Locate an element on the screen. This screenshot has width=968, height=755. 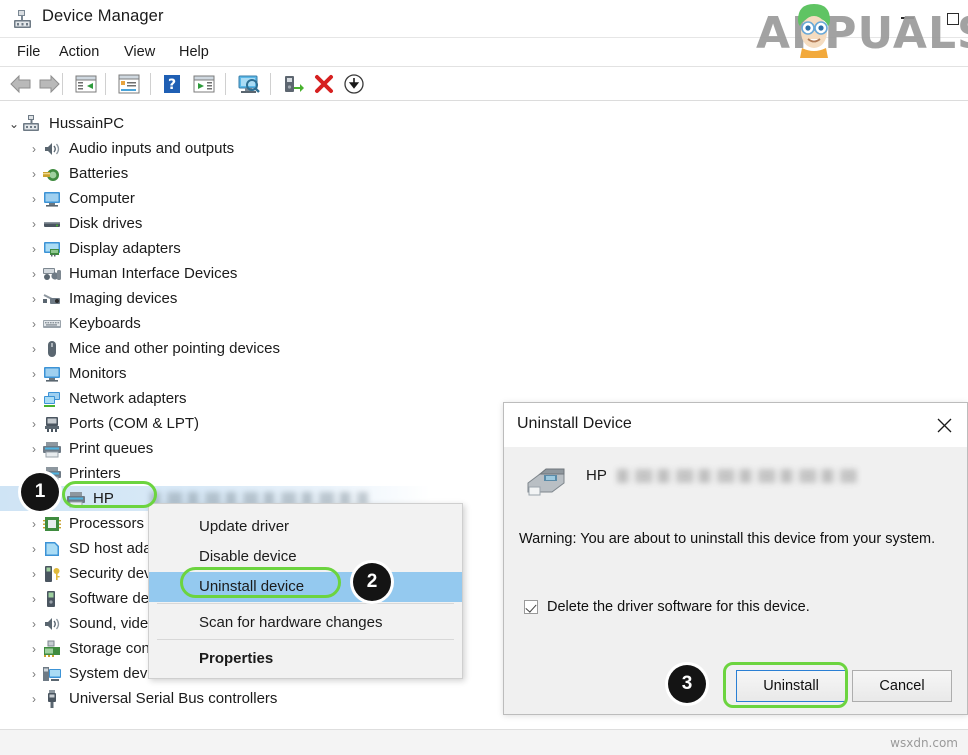
tree-item-network-adapters: › Network adapters is located at coordinates (250, 398).